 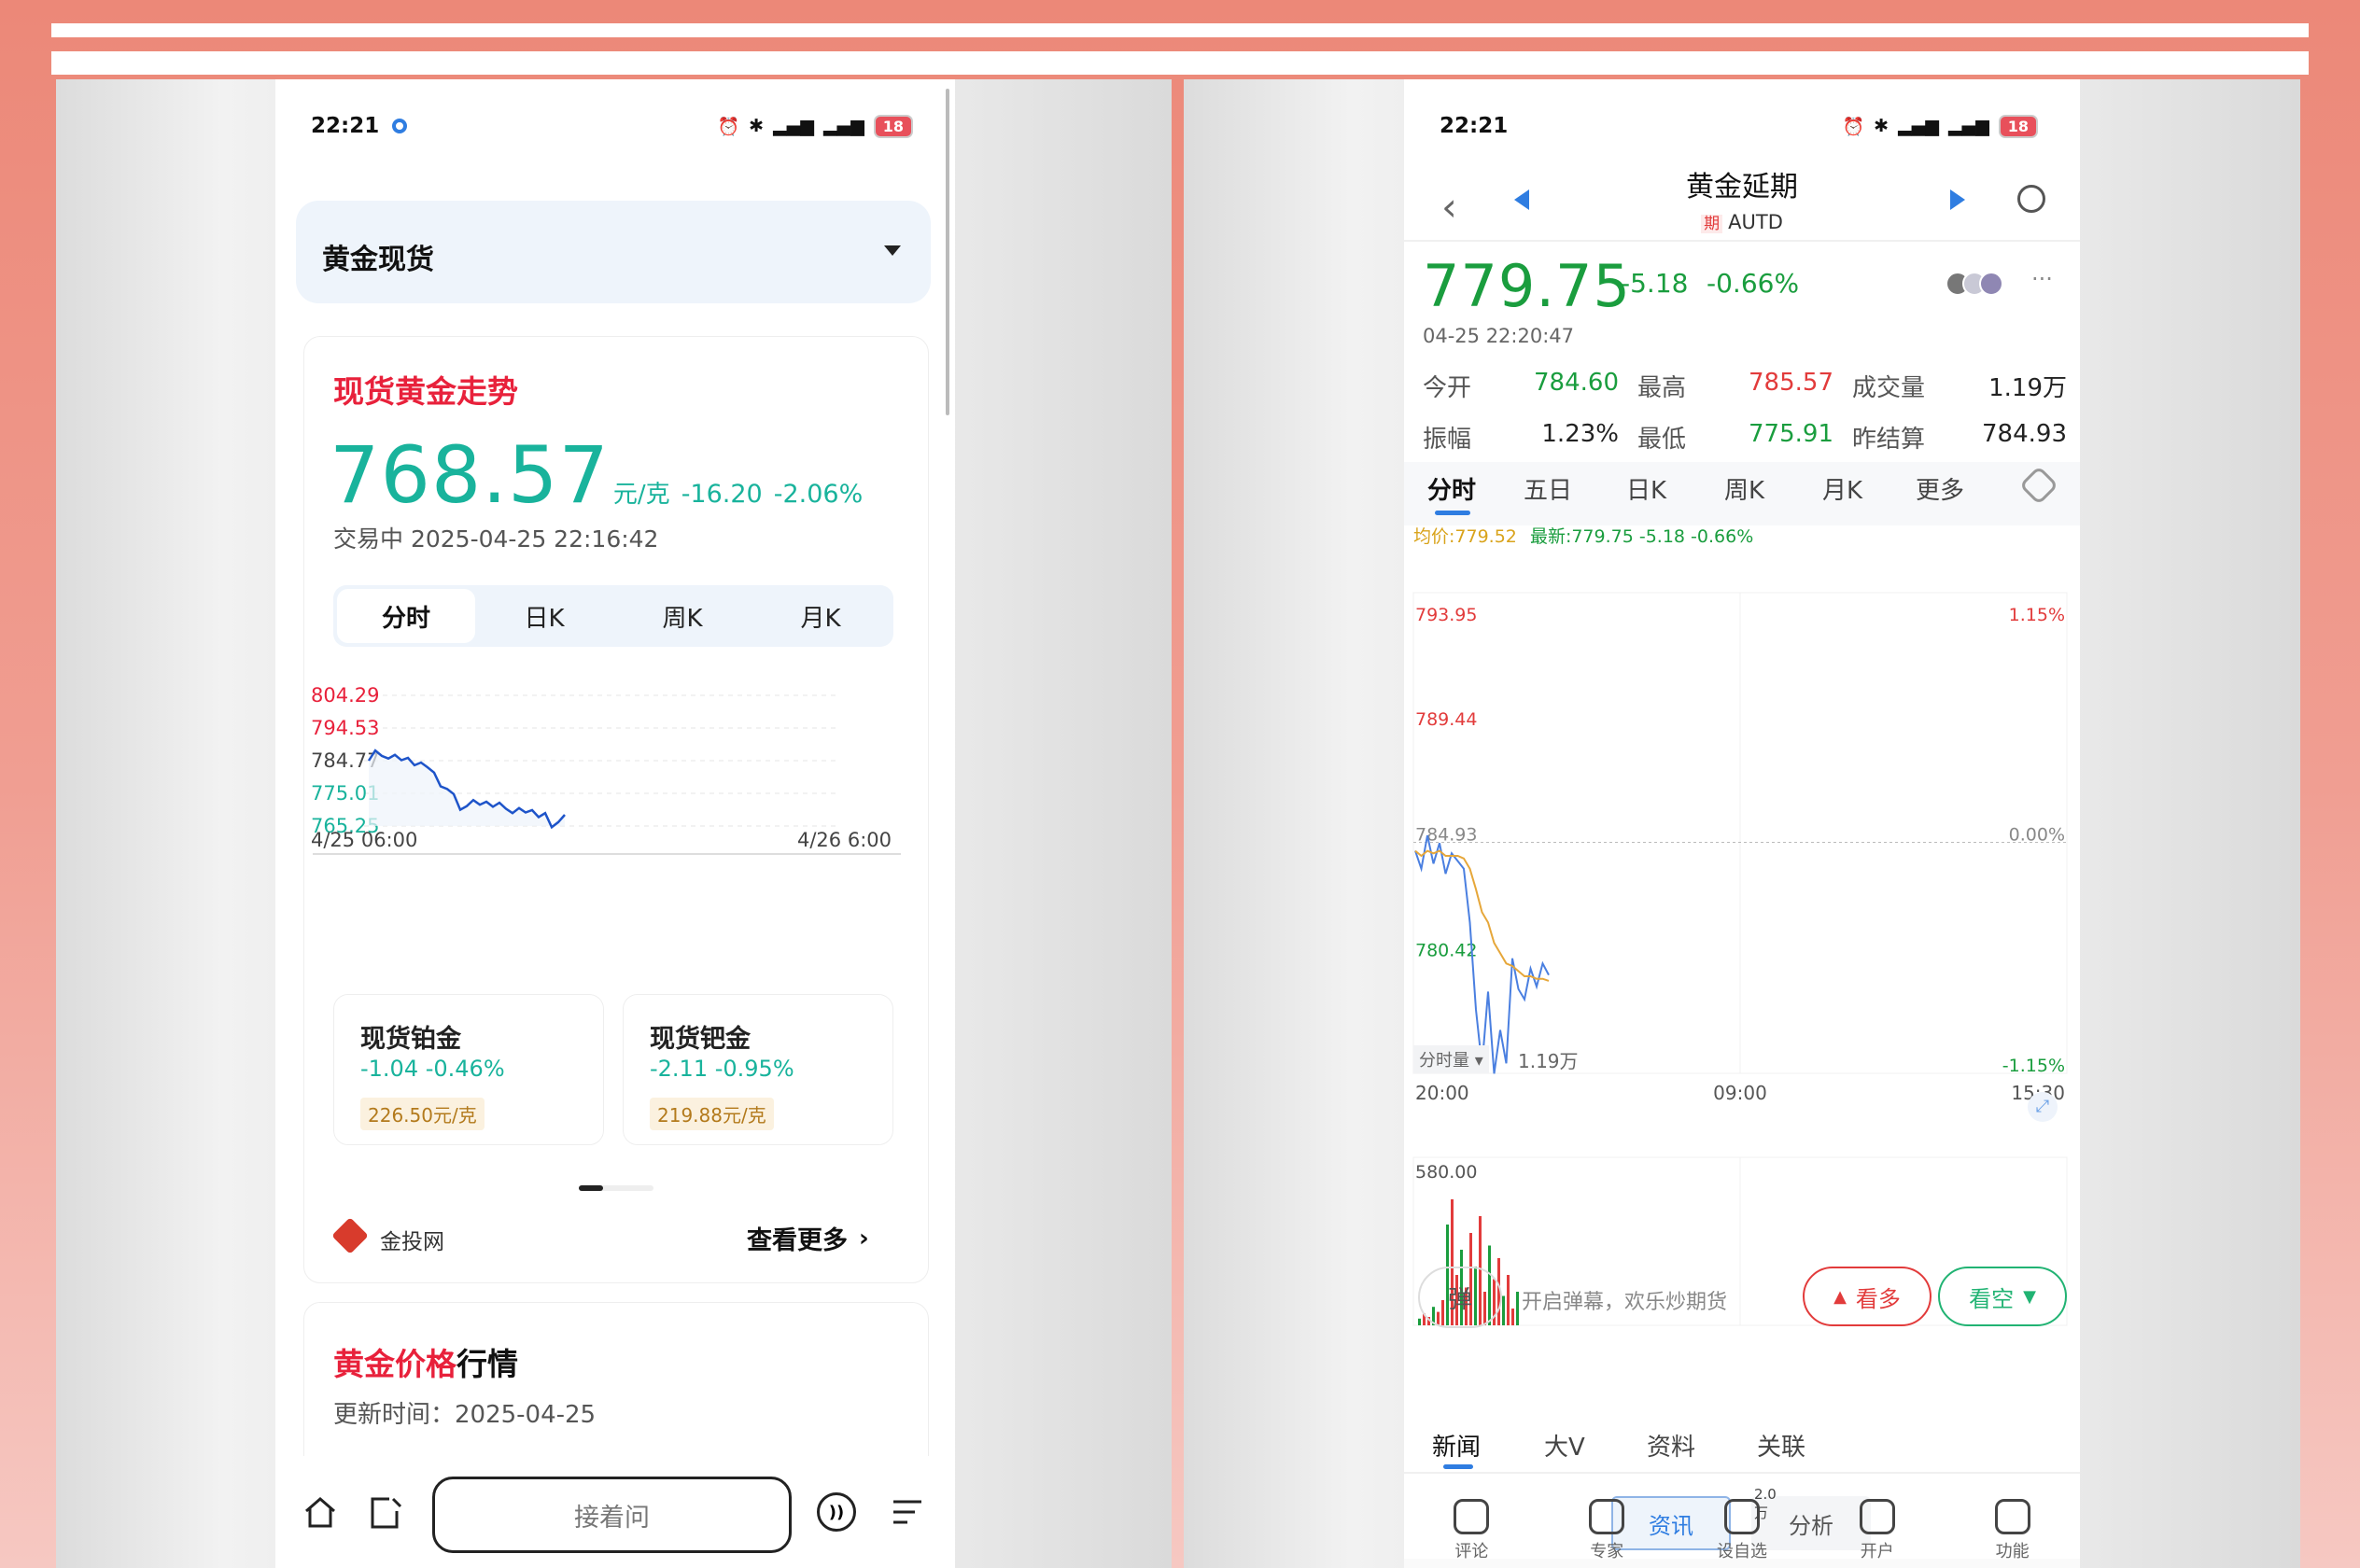 I want to click on chart-legend: 均价:779.52 最新:779.75 -5.18 -0.66%, so click(x=1583, y=535).